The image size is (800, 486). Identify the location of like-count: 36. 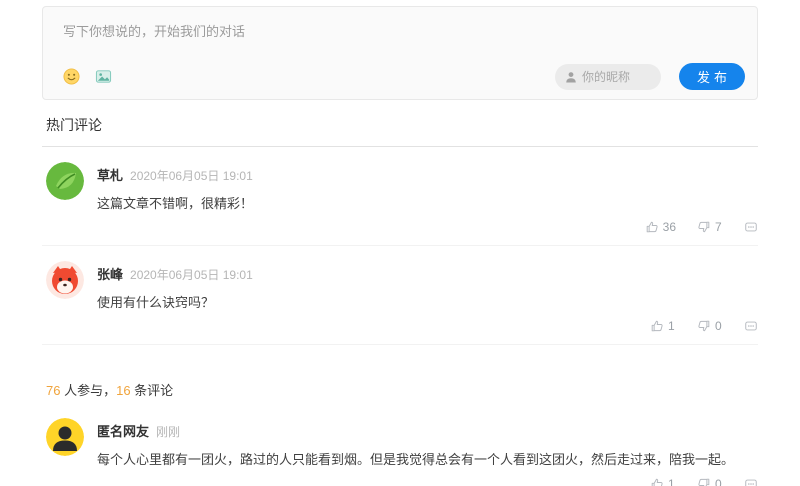
(669, 227).